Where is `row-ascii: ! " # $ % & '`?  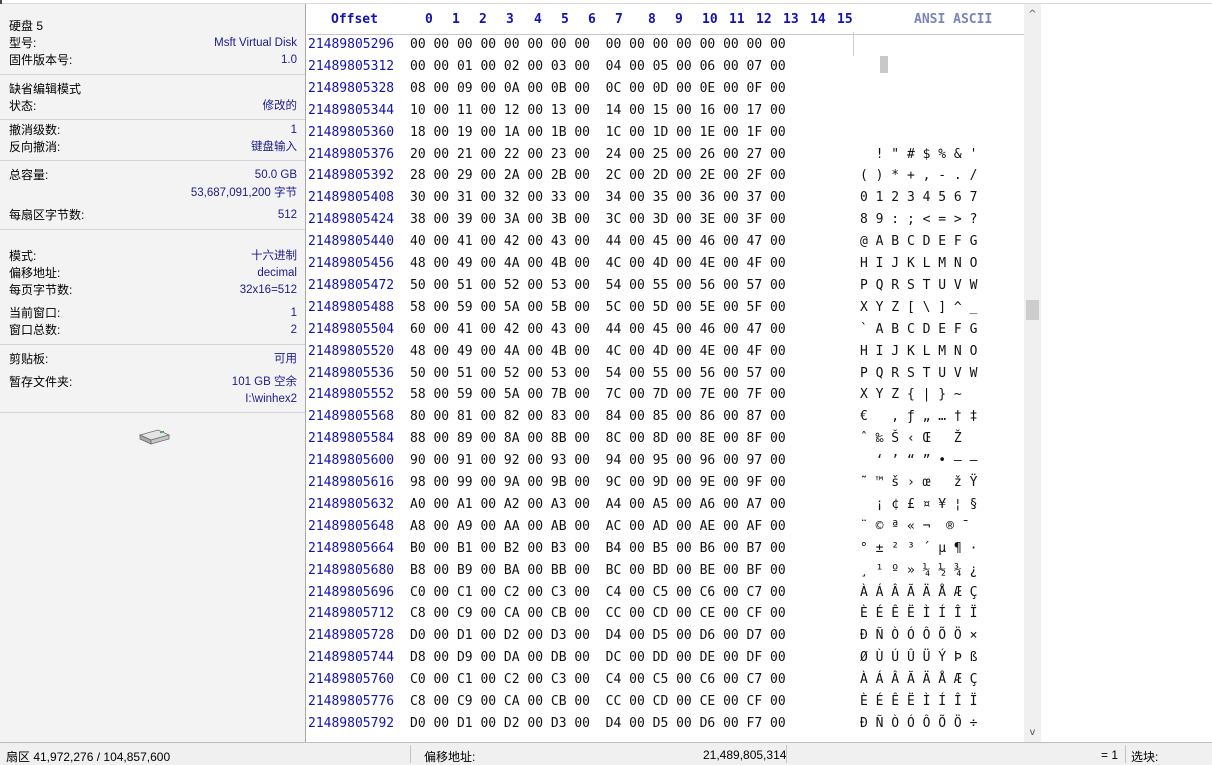 row-ascii: ! " # $ % & ' is located at coordinates (919, 155).